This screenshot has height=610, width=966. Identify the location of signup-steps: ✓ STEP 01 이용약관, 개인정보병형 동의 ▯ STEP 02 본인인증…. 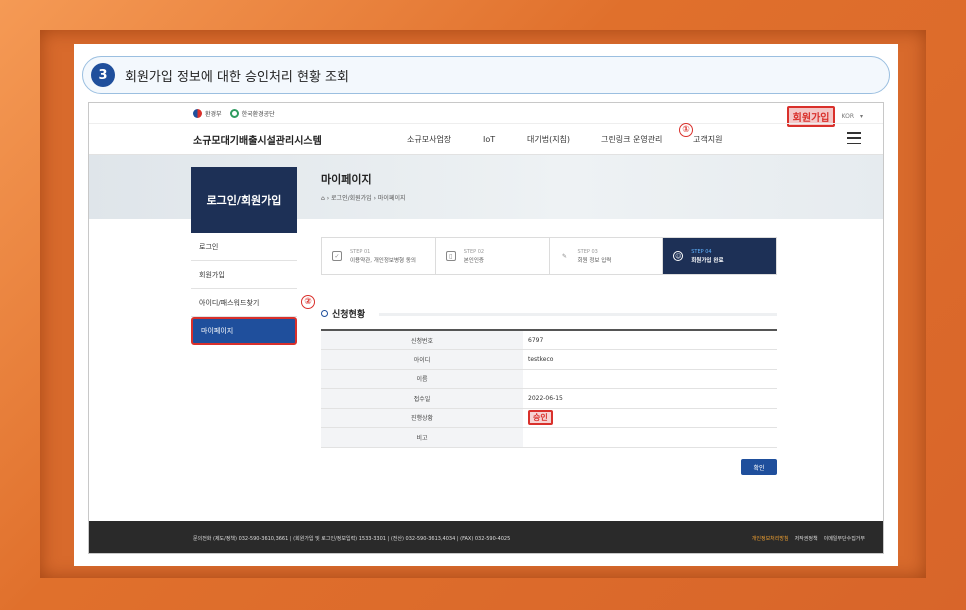
(549, 256).